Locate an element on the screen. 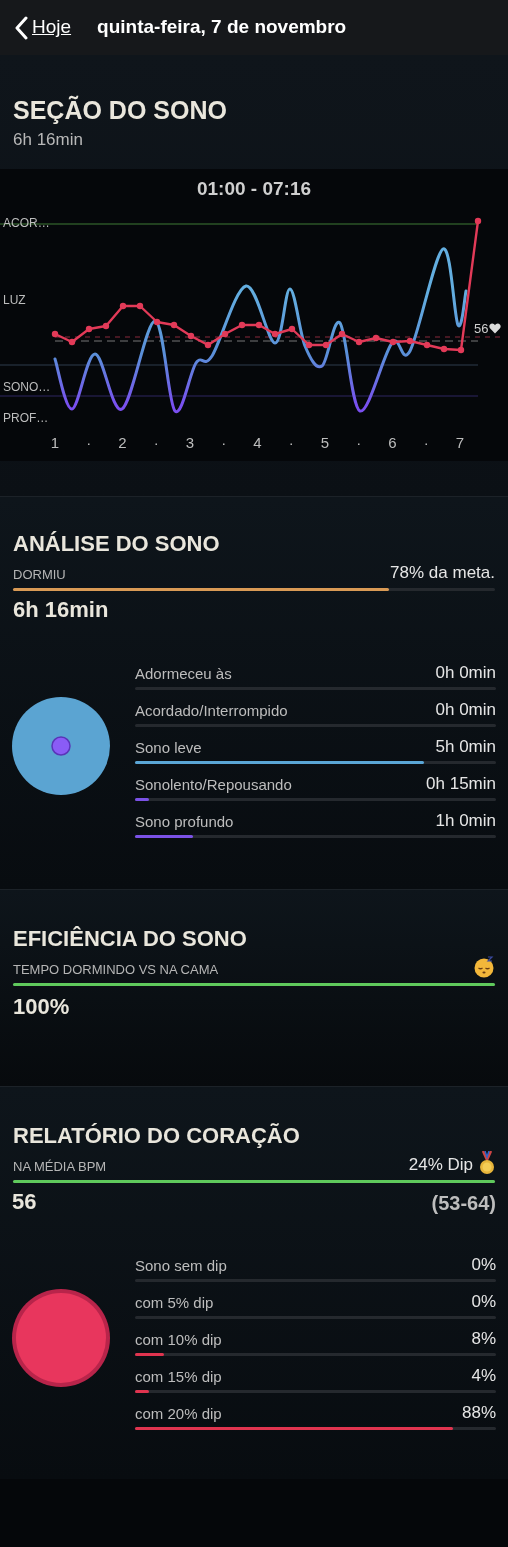 Image resolution: width=508 pixels, height=1547 pixels. row-label: com 15% dip is located at coordinates (178, 1377).